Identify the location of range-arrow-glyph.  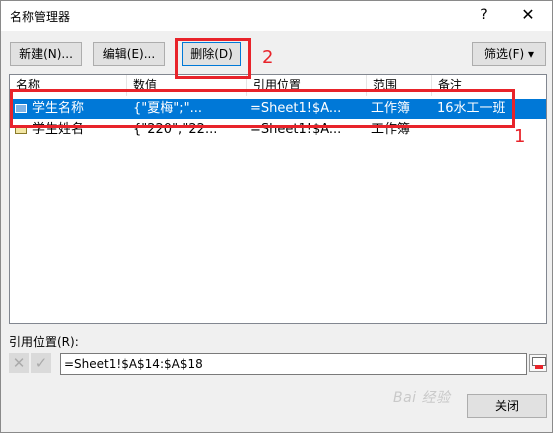
(539, 367).